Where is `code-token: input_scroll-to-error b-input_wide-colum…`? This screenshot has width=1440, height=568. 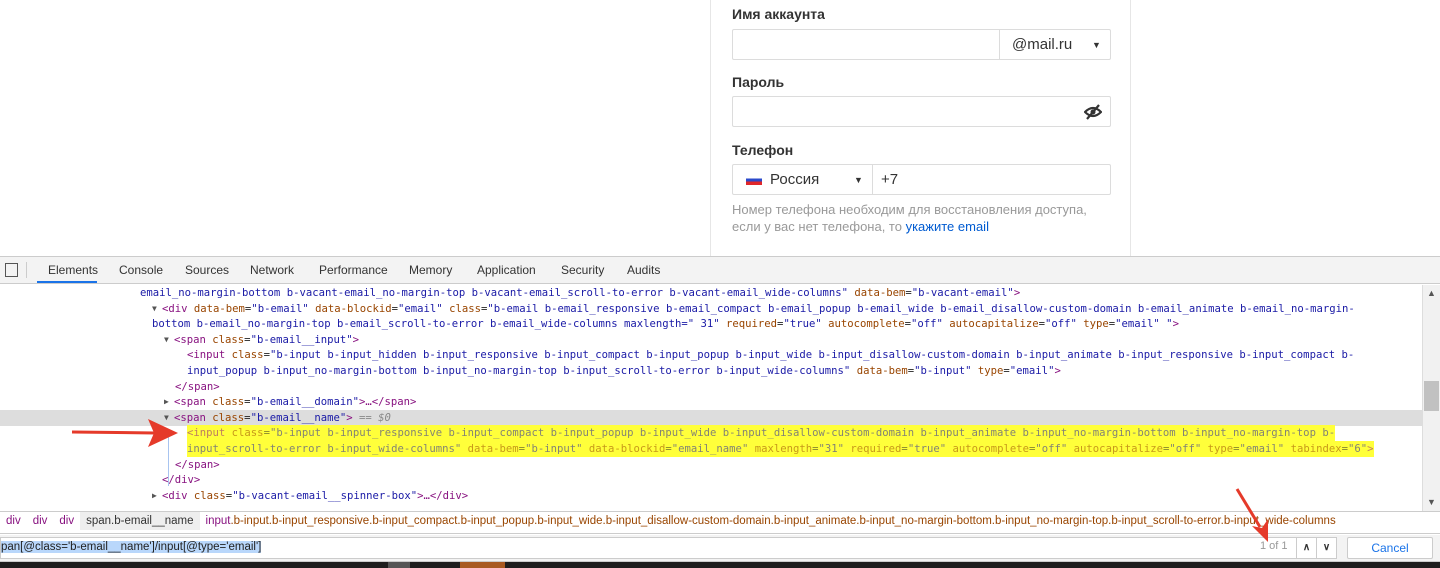
code-token: input_scroll-to-error b-input_wide-colum… is located at coordinates (324, 449).